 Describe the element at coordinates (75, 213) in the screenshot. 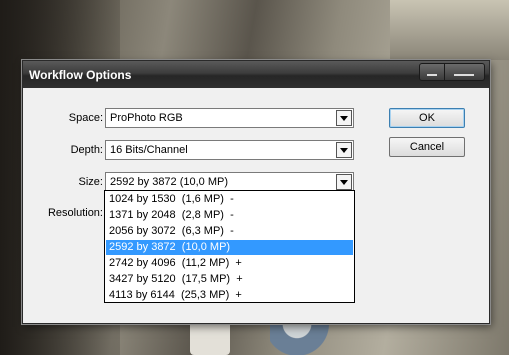

I see `resolution-label: Resolution:` at that location.